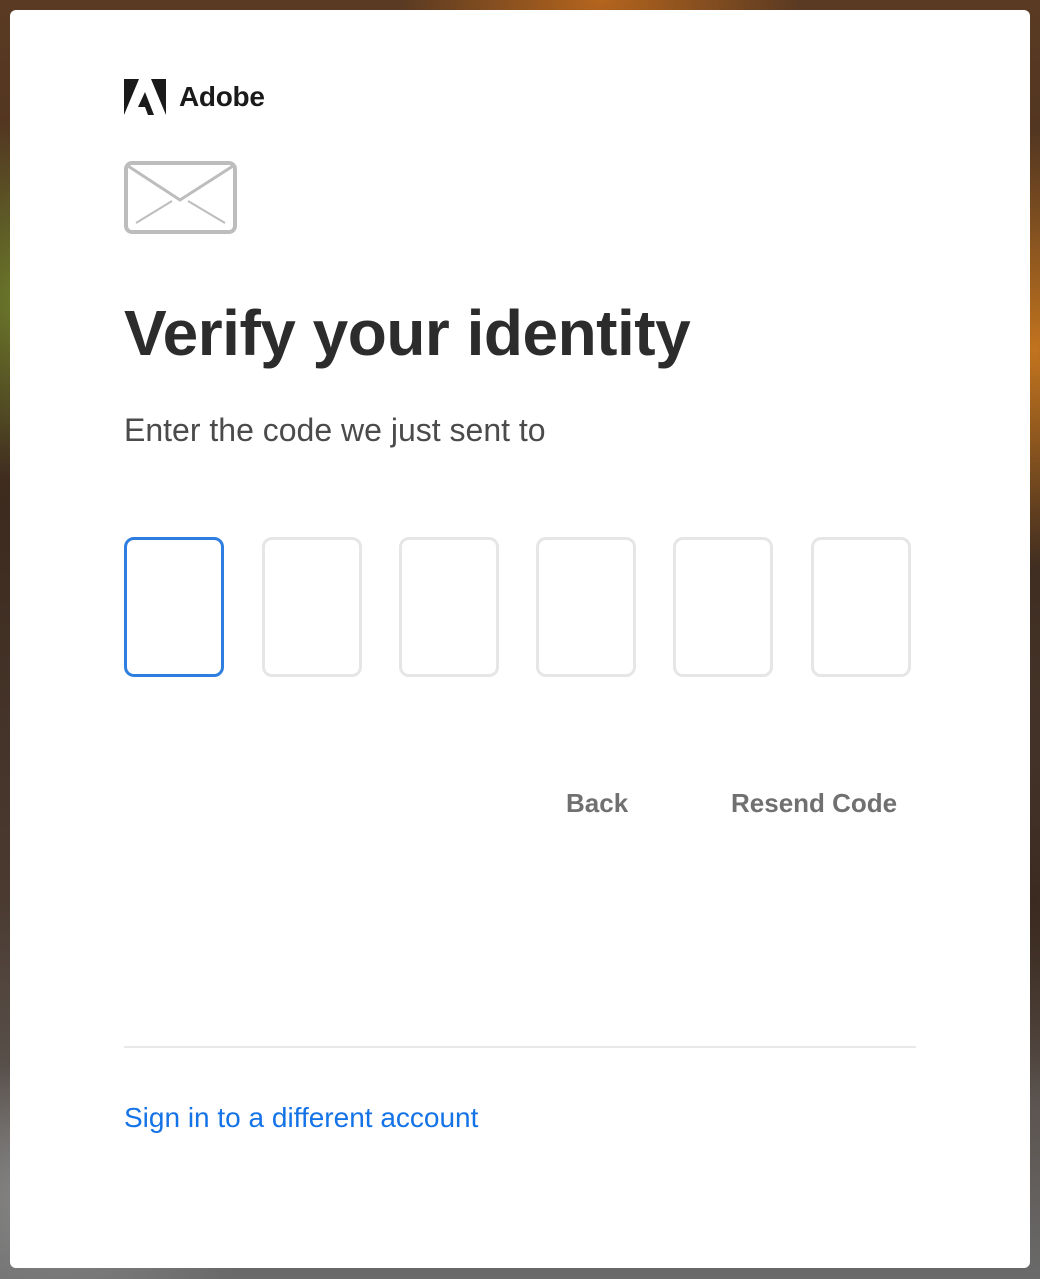 The width and height of the screenshot is (1040, 1279). I want to click on divider, so click(520, 1047).